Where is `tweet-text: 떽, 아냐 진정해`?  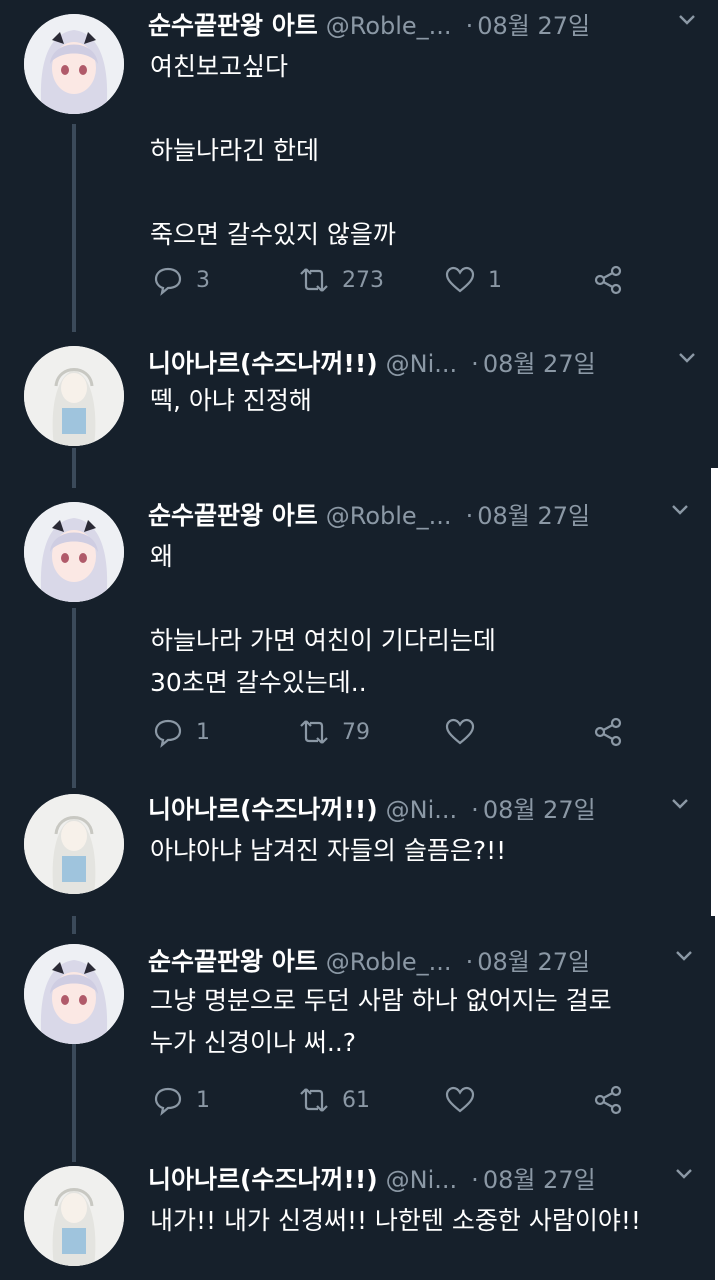
tweet-text: 떽, 아냐 진정해 is located at coordinates (231, 400).